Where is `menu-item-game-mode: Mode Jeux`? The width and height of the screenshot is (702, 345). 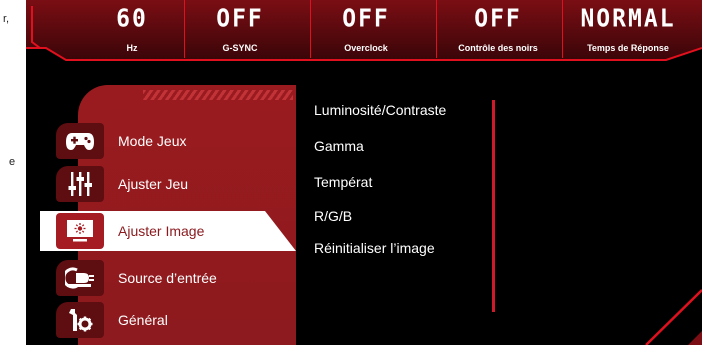
menu-item-game-mode: Mode Jeux is located at coordinates (168, 141).